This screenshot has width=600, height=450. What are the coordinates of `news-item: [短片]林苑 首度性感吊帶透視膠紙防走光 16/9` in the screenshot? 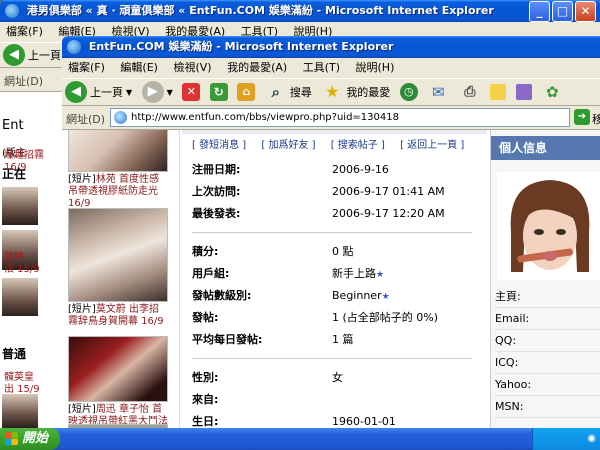 It's located at (118, 170).